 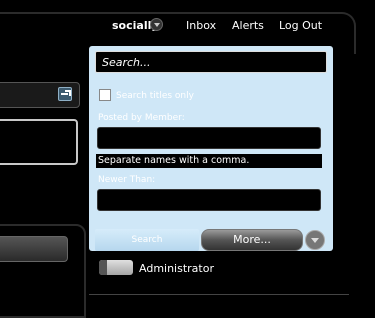 What do you see at coordinates (300, 25) in the screenshot?
I see `nav-logout-link: Log Out` at bounding box center [300, 25].